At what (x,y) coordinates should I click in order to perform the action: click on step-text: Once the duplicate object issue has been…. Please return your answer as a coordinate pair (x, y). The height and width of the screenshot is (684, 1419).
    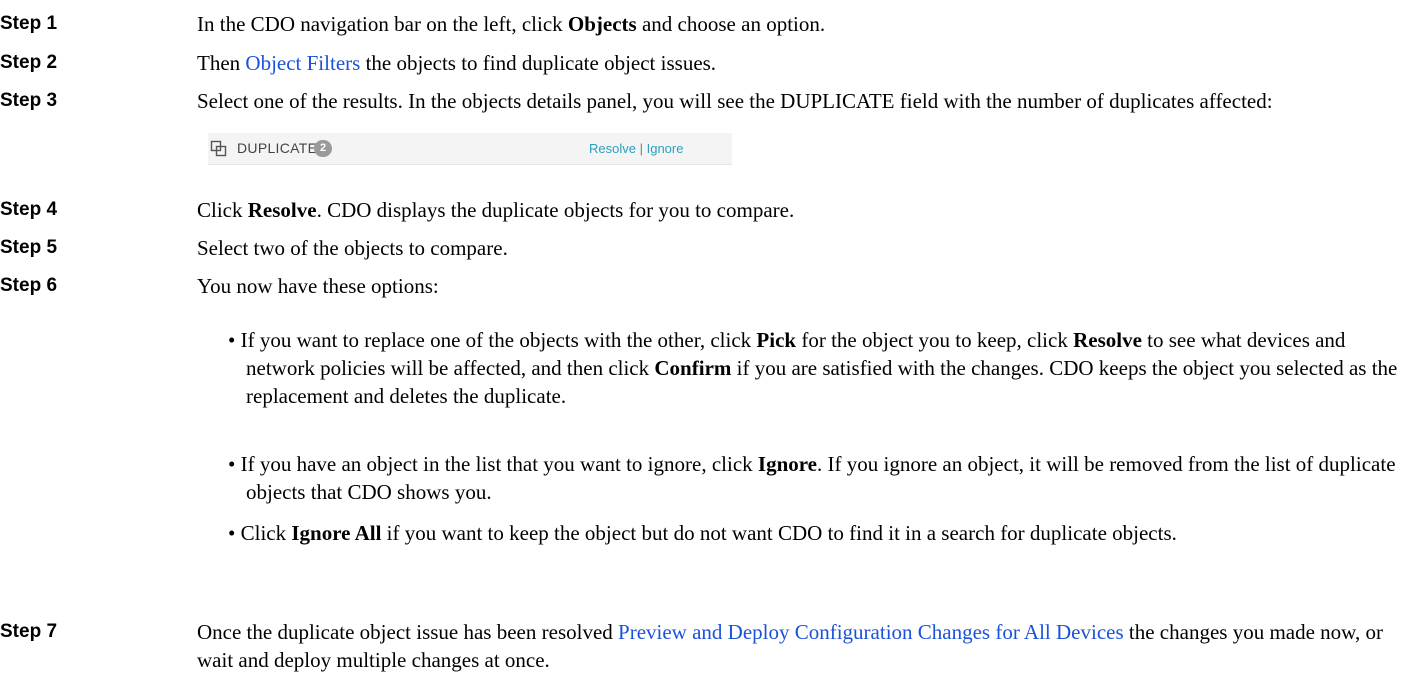
    Looking at the image, I should click on (797, 646).